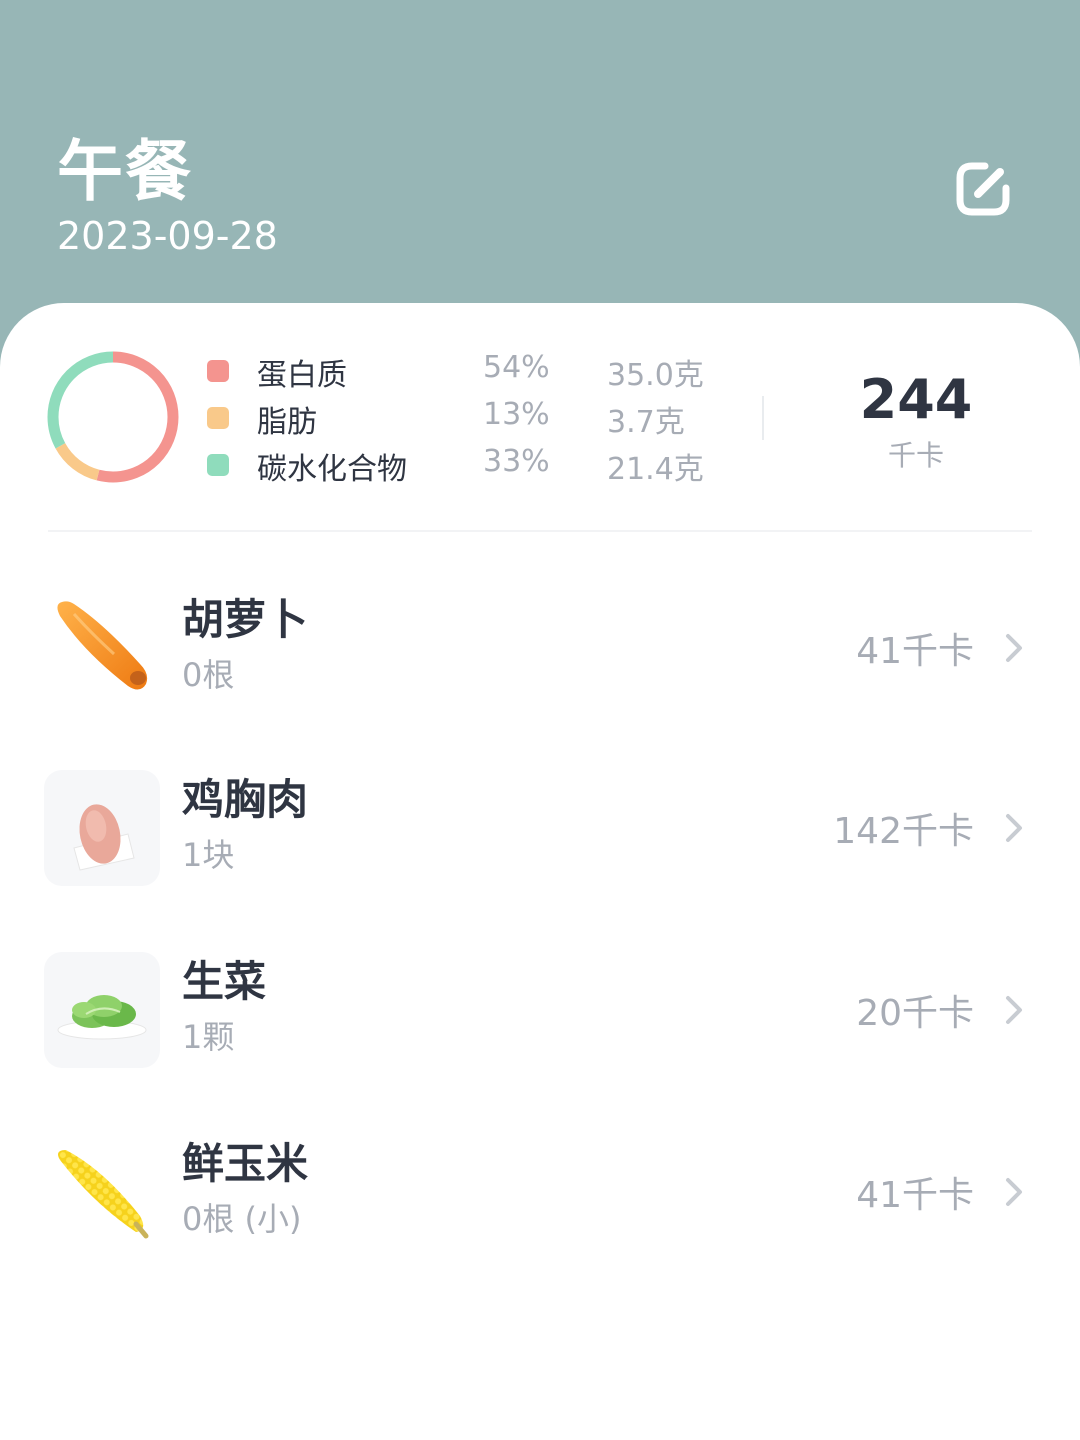 The image size is (1080, 1440). Describe the element at coordinates (903, 831) in the screenshot. I see `food-calories: 142千卡` at that location.